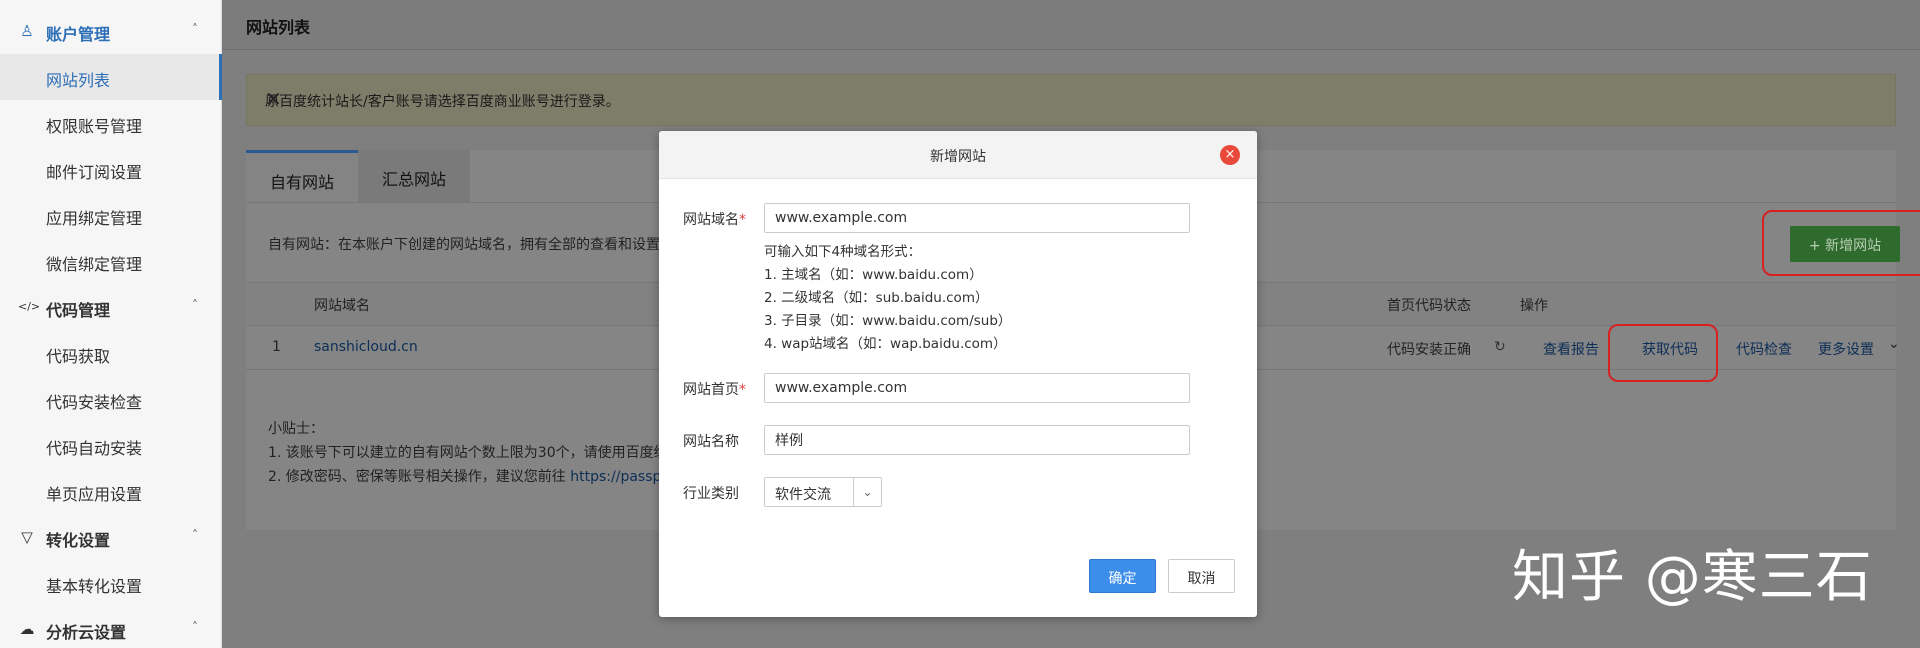 This screenshot has width=1920, height=648. I want to click on sidebar-item-email: 邮件订阅设置, so click(111, 169).